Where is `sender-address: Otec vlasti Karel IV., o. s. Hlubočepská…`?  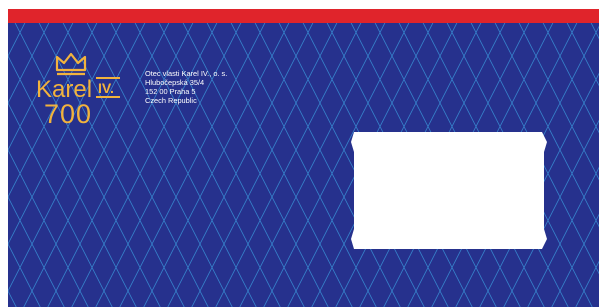
sender-address: Otec vlasti Karel IV., o. s. Hlubočepská… is located at coordinates (186, 87).